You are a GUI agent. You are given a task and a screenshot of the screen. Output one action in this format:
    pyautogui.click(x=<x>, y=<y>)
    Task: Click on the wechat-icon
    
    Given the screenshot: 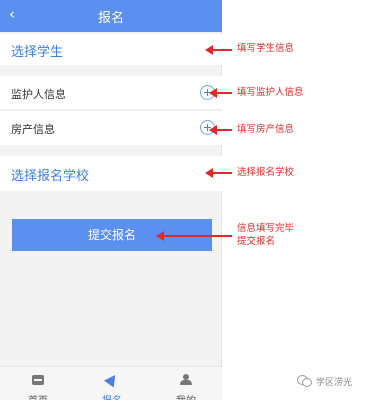 What is the action you would take?
    pyautogui.click(x=304, y=381)
    